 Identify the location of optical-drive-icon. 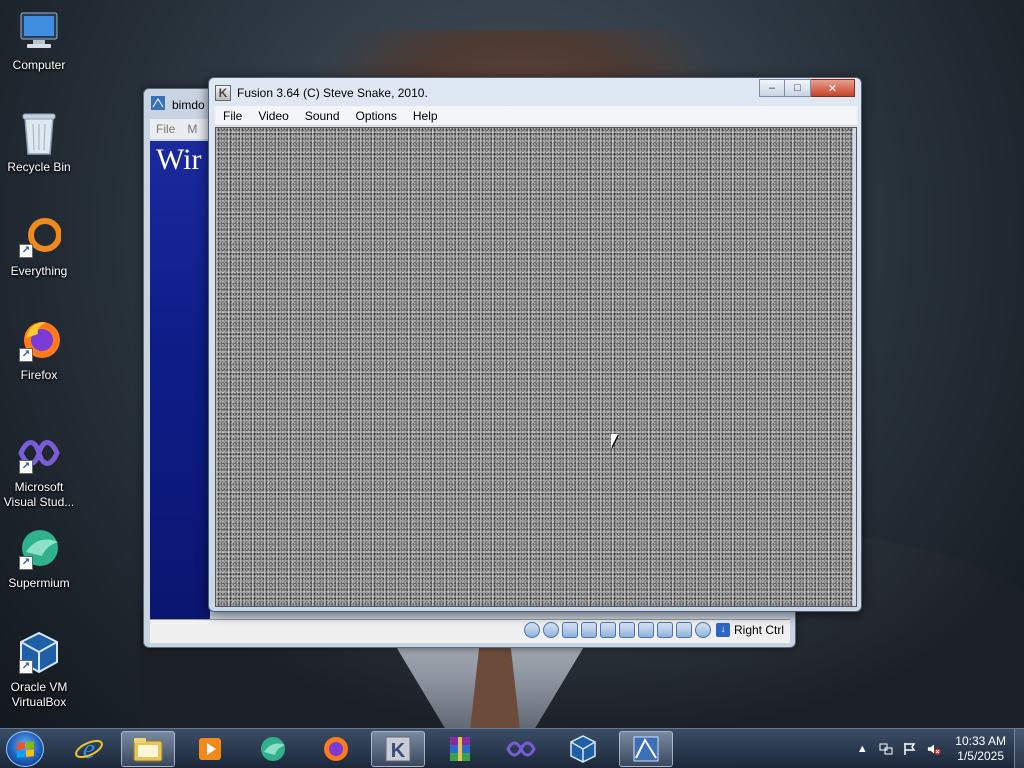
(531, 630).